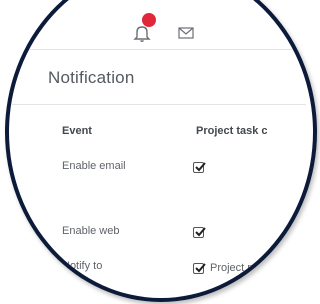 This screenshot has width=320, height=304. What do you see at coordinates (82, 266) in the screenshot?
I see `row-label-notify-to: Notify to` at bounding box center [82, 266].